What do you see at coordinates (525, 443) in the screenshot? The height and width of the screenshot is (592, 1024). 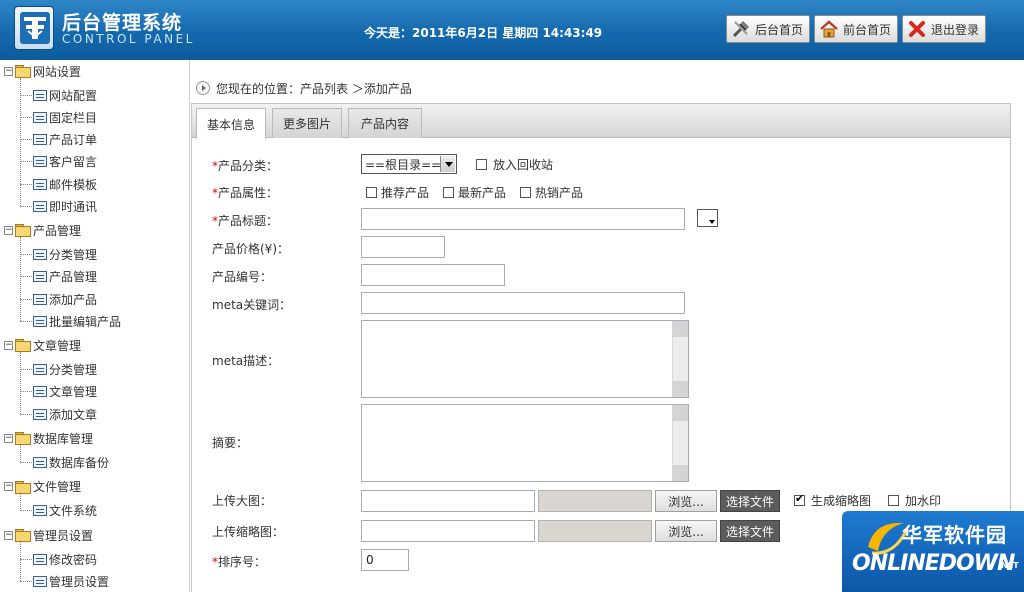 I see `summary-textarea` at bounding box center [525, 443].